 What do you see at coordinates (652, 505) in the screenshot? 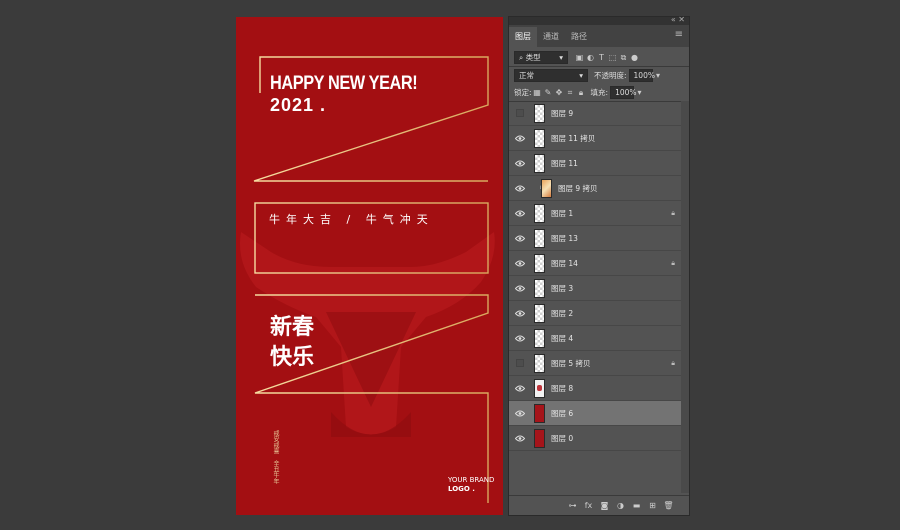
I see `new-layer-icon: ⊞` at bounding box center [652, 505].